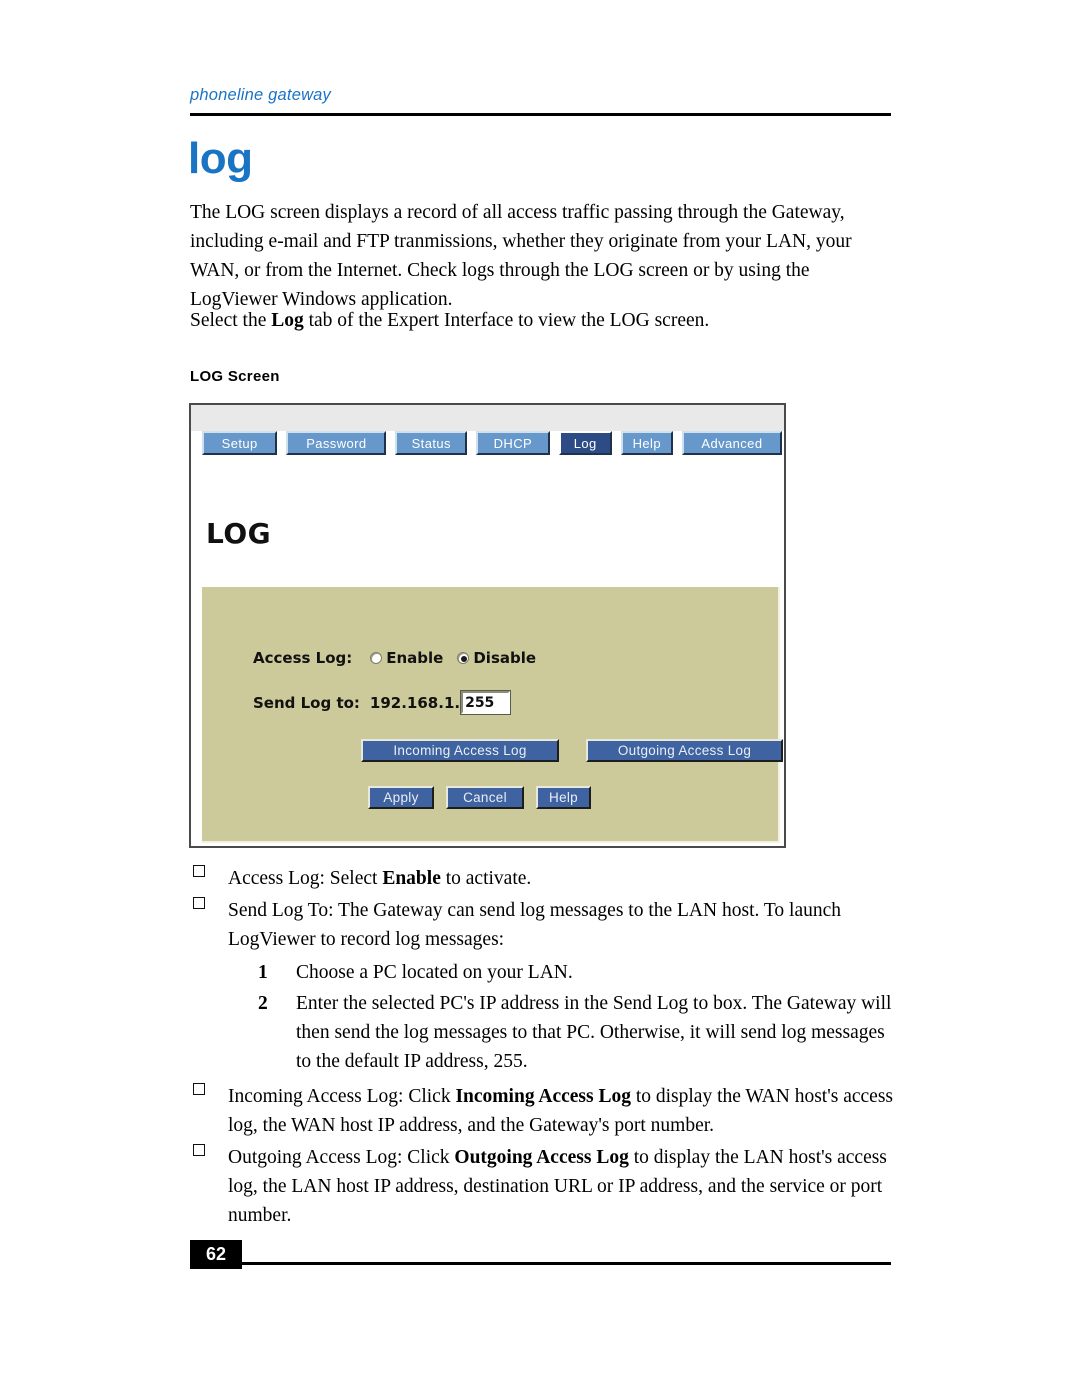 The height and width of the screenshot is (1397, 1080). Describe the element at coordinates (376, 658) in the screenshot. I see `radio-enable-icon` at that location.